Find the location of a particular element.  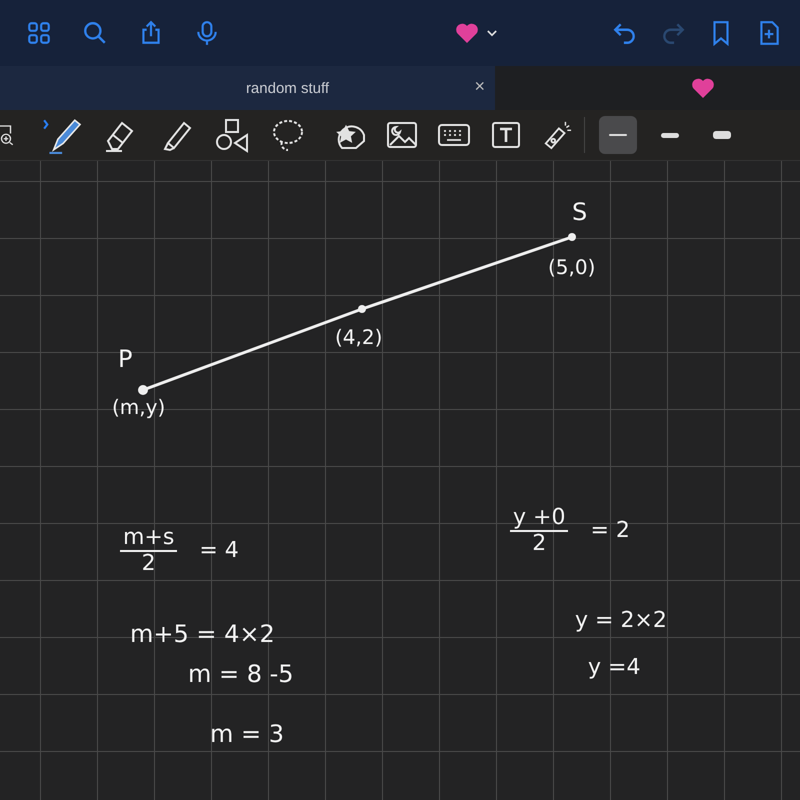

chevron-icon is located at coordinates (492, 33).